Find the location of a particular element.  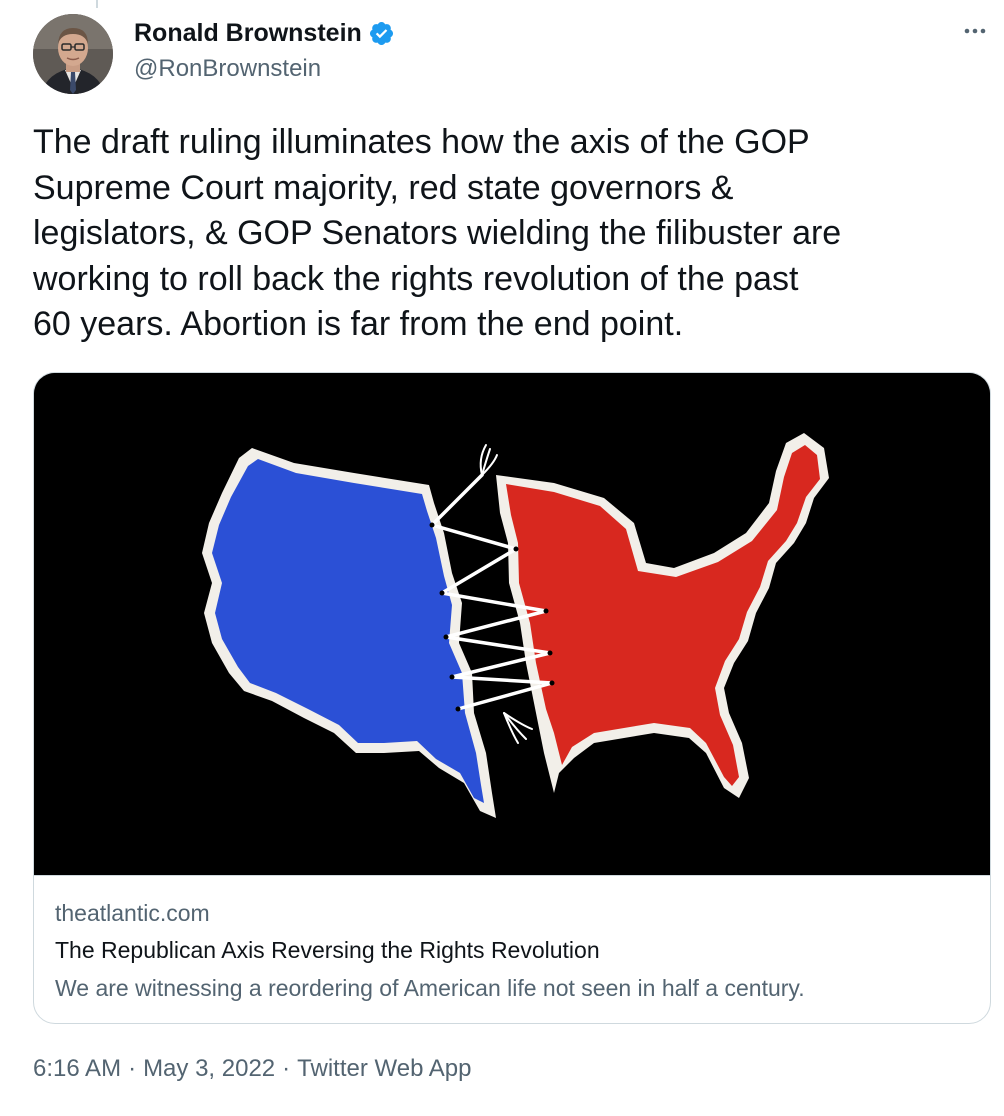

thread-connector-line is located at coordinates (97, 4).